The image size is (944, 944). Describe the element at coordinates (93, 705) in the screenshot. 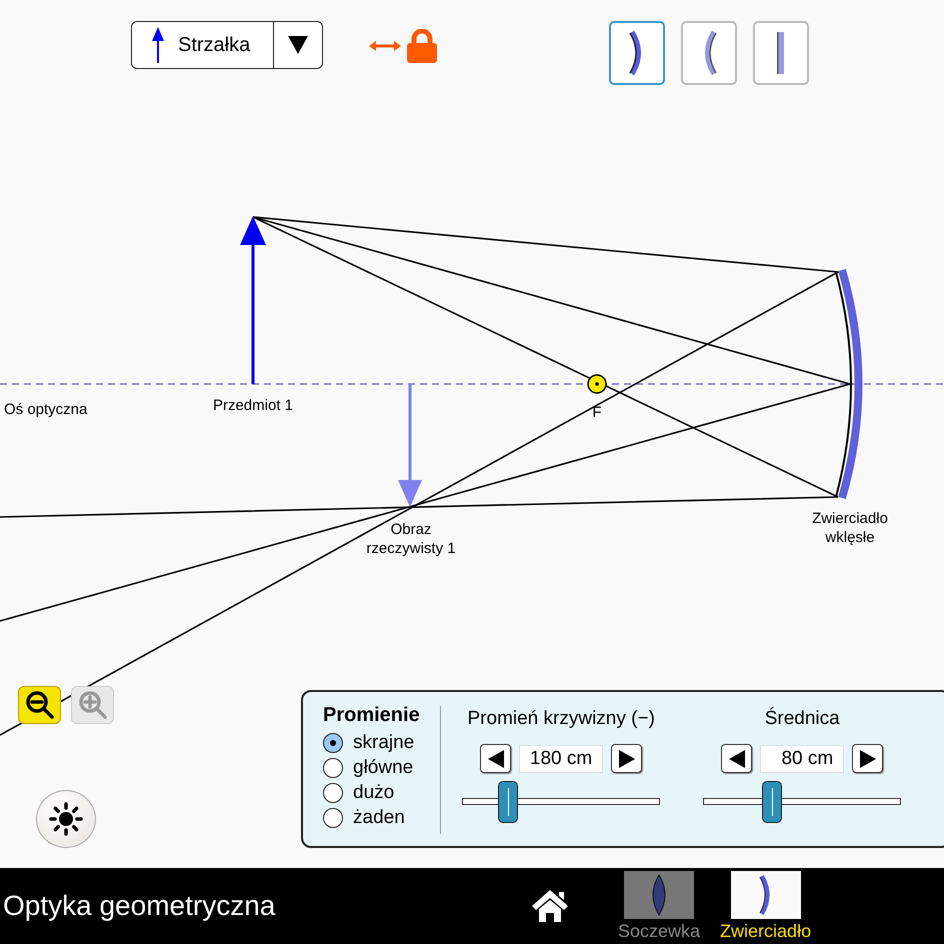

I see `zoom-in-icon` at that location.